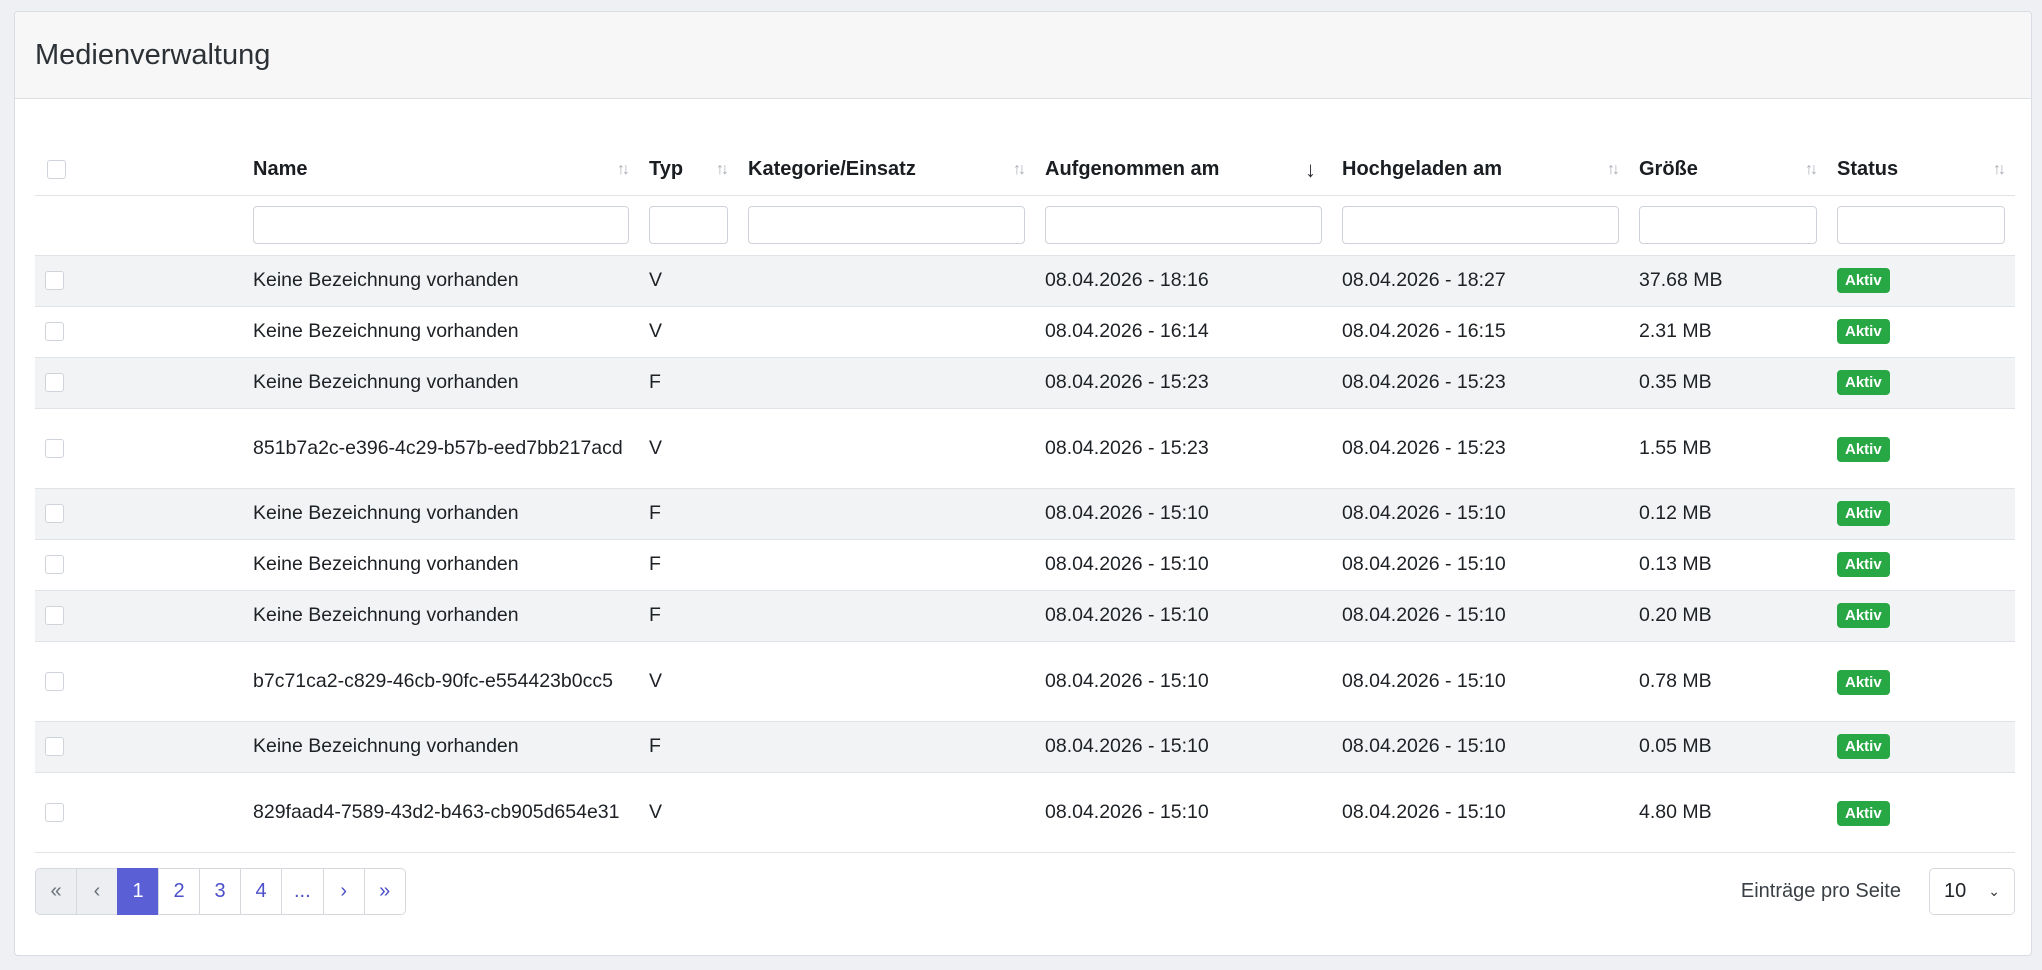 The image size is (2042, 970). I want to click on first-page-button: «, so click(56, 891).